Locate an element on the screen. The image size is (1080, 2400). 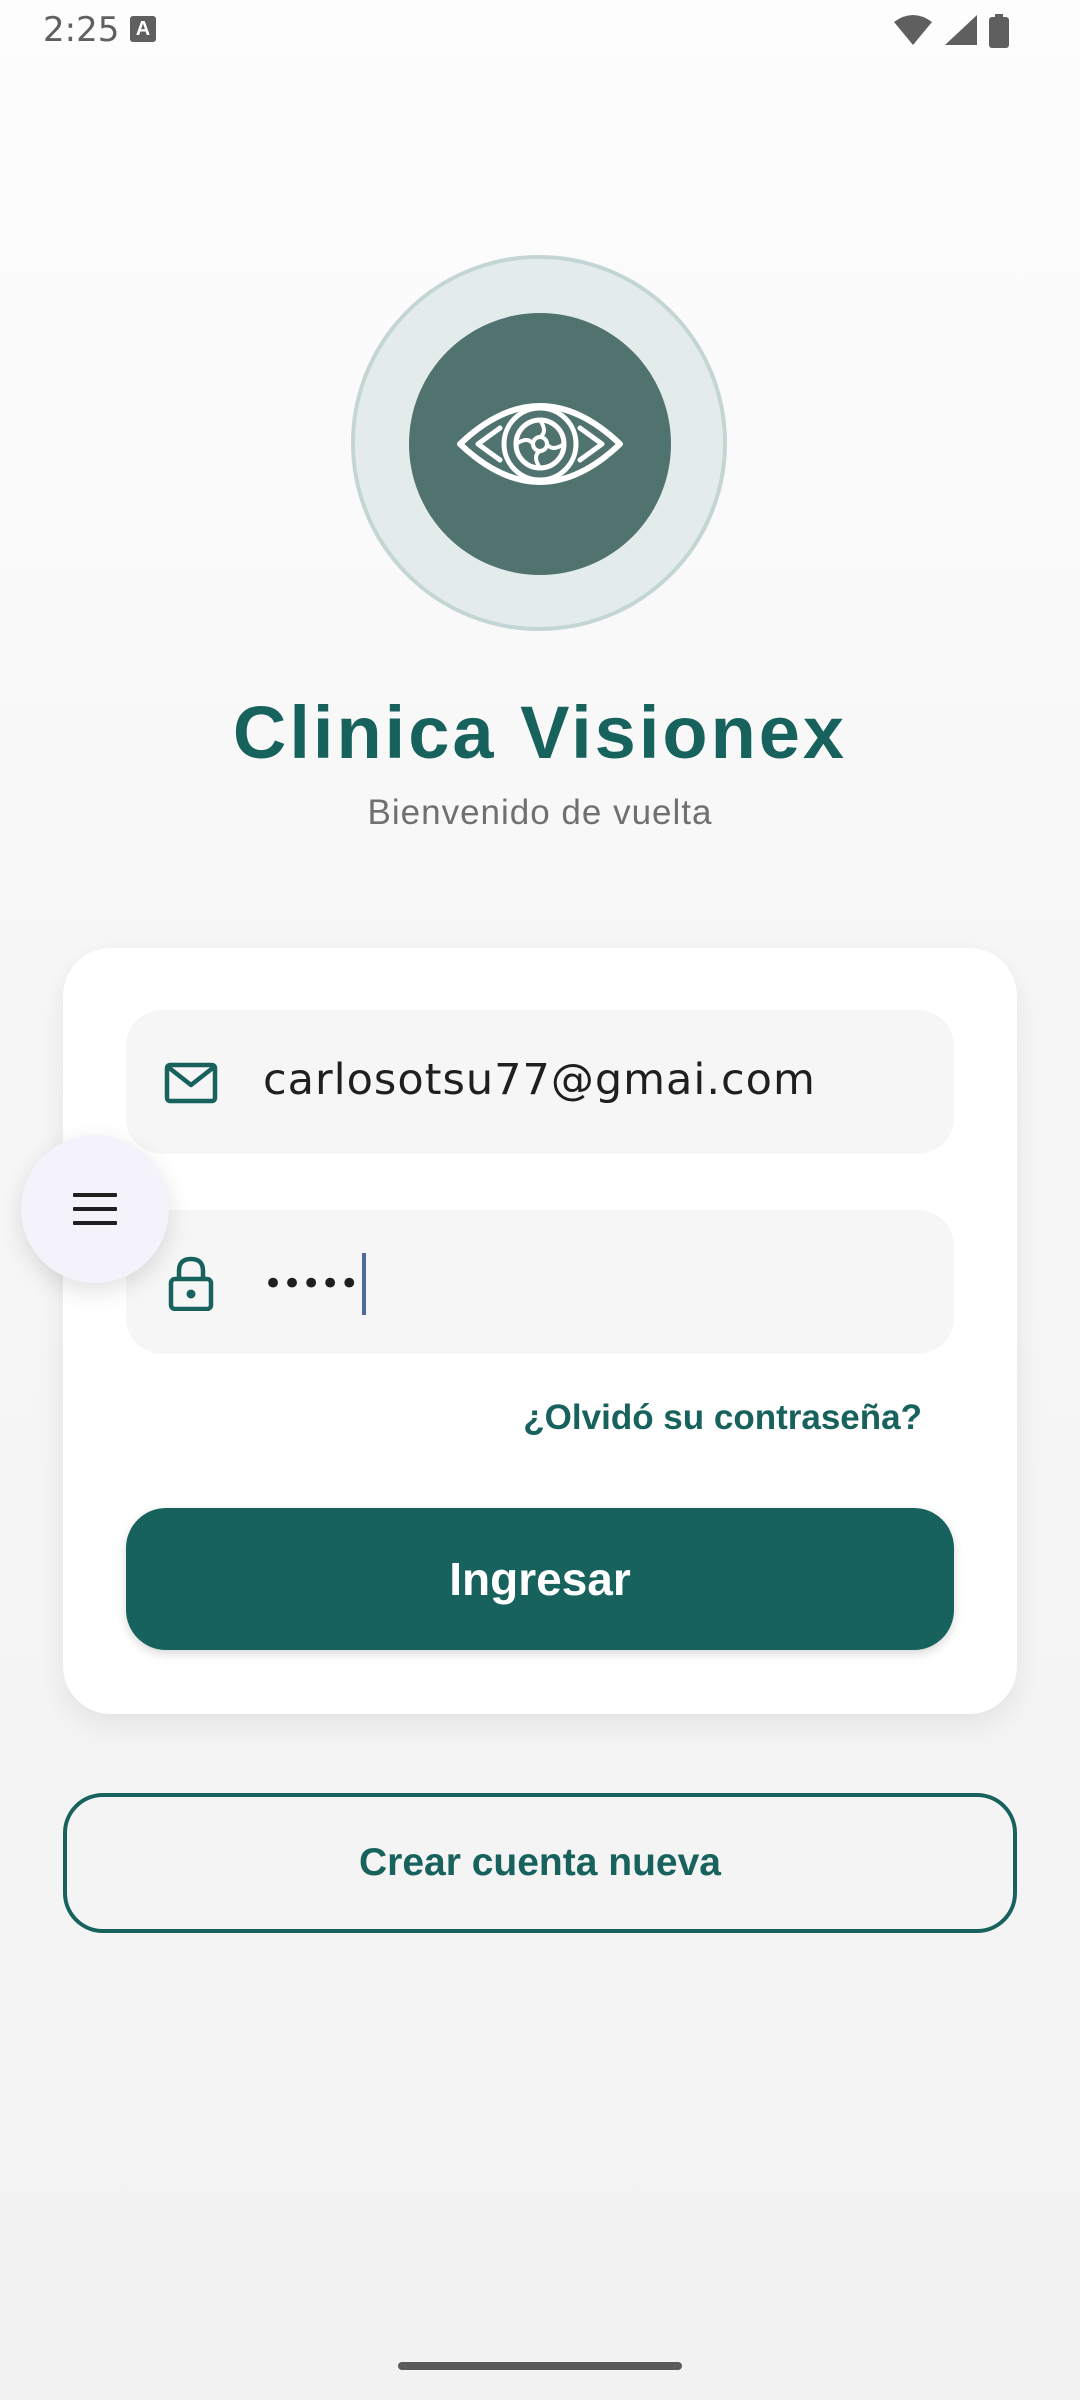
forgot-password-link: ¿Olvidó su contraseña? is located at coordinates (722, 1418).